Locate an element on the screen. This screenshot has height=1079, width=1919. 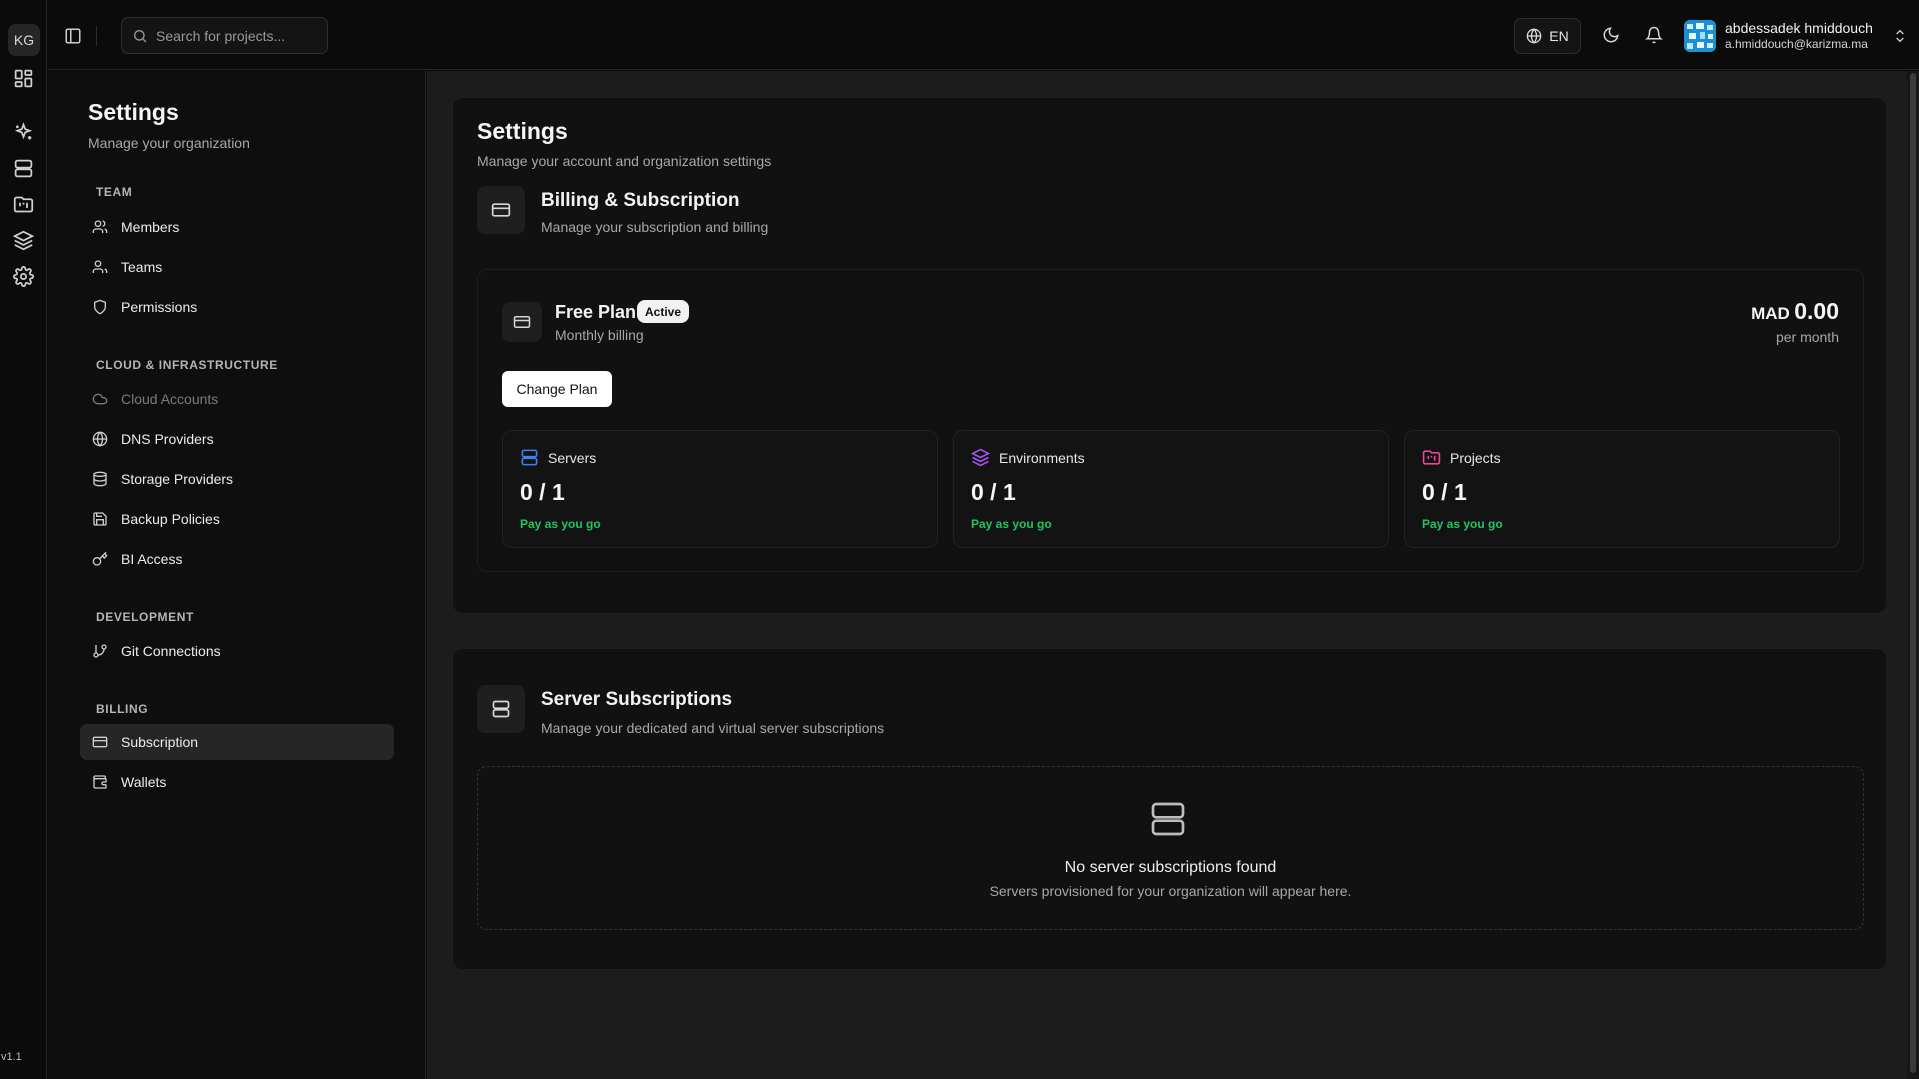
sidebar-item-label: Backup Policies is located at coordinates (170, 519).